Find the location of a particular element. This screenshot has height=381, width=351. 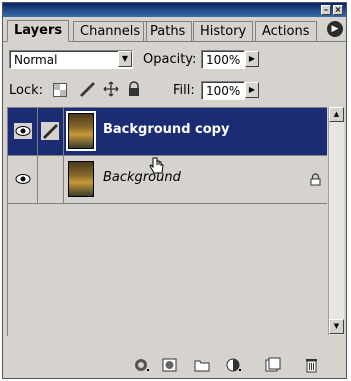

minimize-button: – is located at coordinates (326, 10).